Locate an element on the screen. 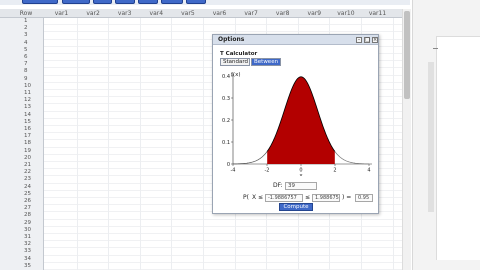 This screenshot has height=270, width=480. row-number: 11 is located at coordinates (20, 93).